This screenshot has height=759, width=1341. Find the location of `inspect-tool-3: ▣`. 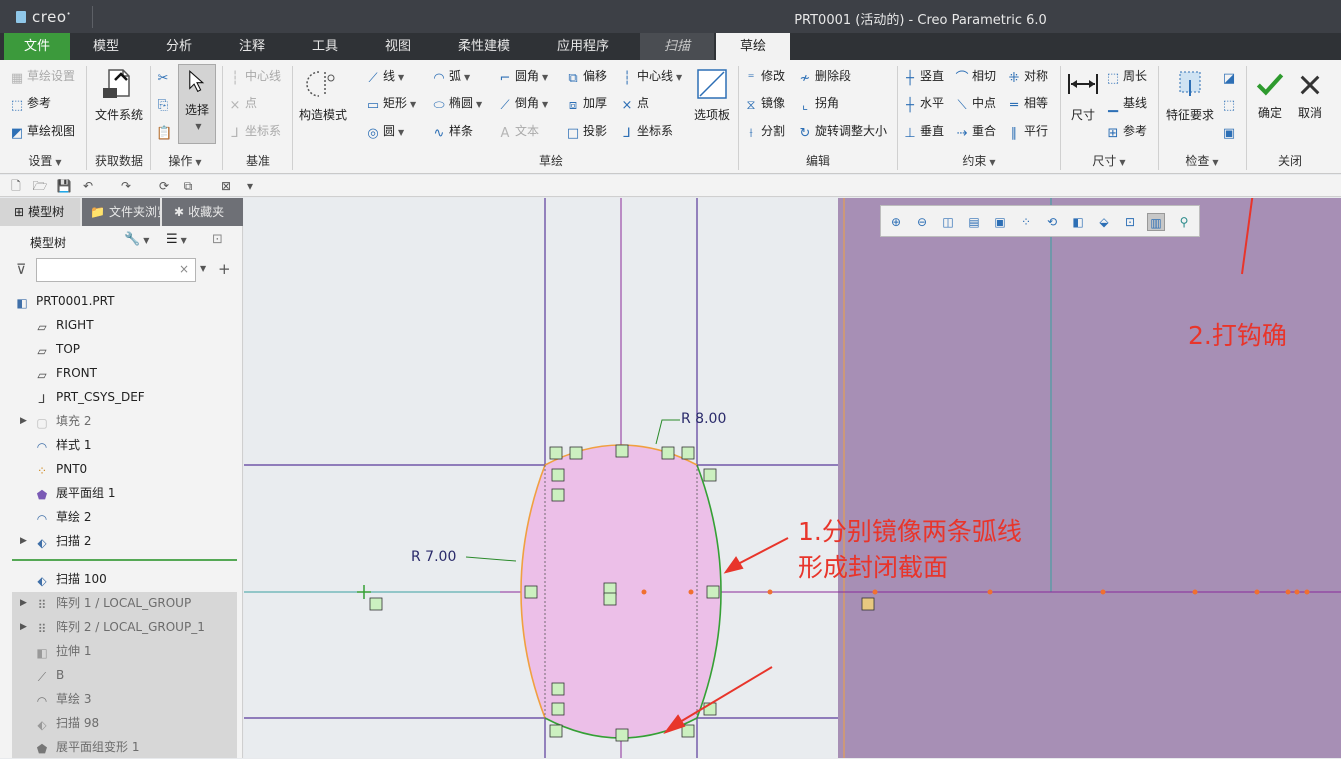

inspect-tool-3: ▣ is located at coordinates (1230, 131).